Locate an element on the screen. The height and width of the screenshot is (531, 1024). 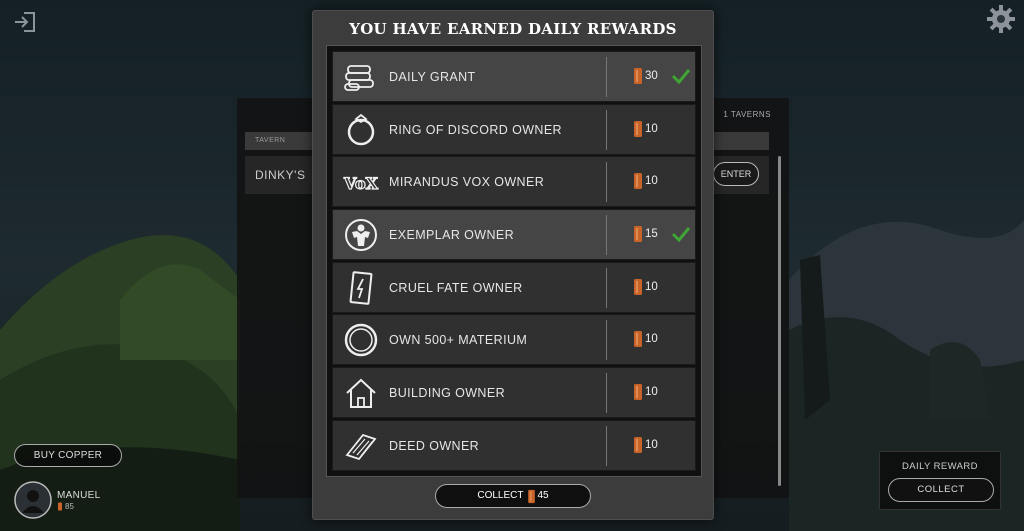
house-icon is located at coordinates (361, 393).